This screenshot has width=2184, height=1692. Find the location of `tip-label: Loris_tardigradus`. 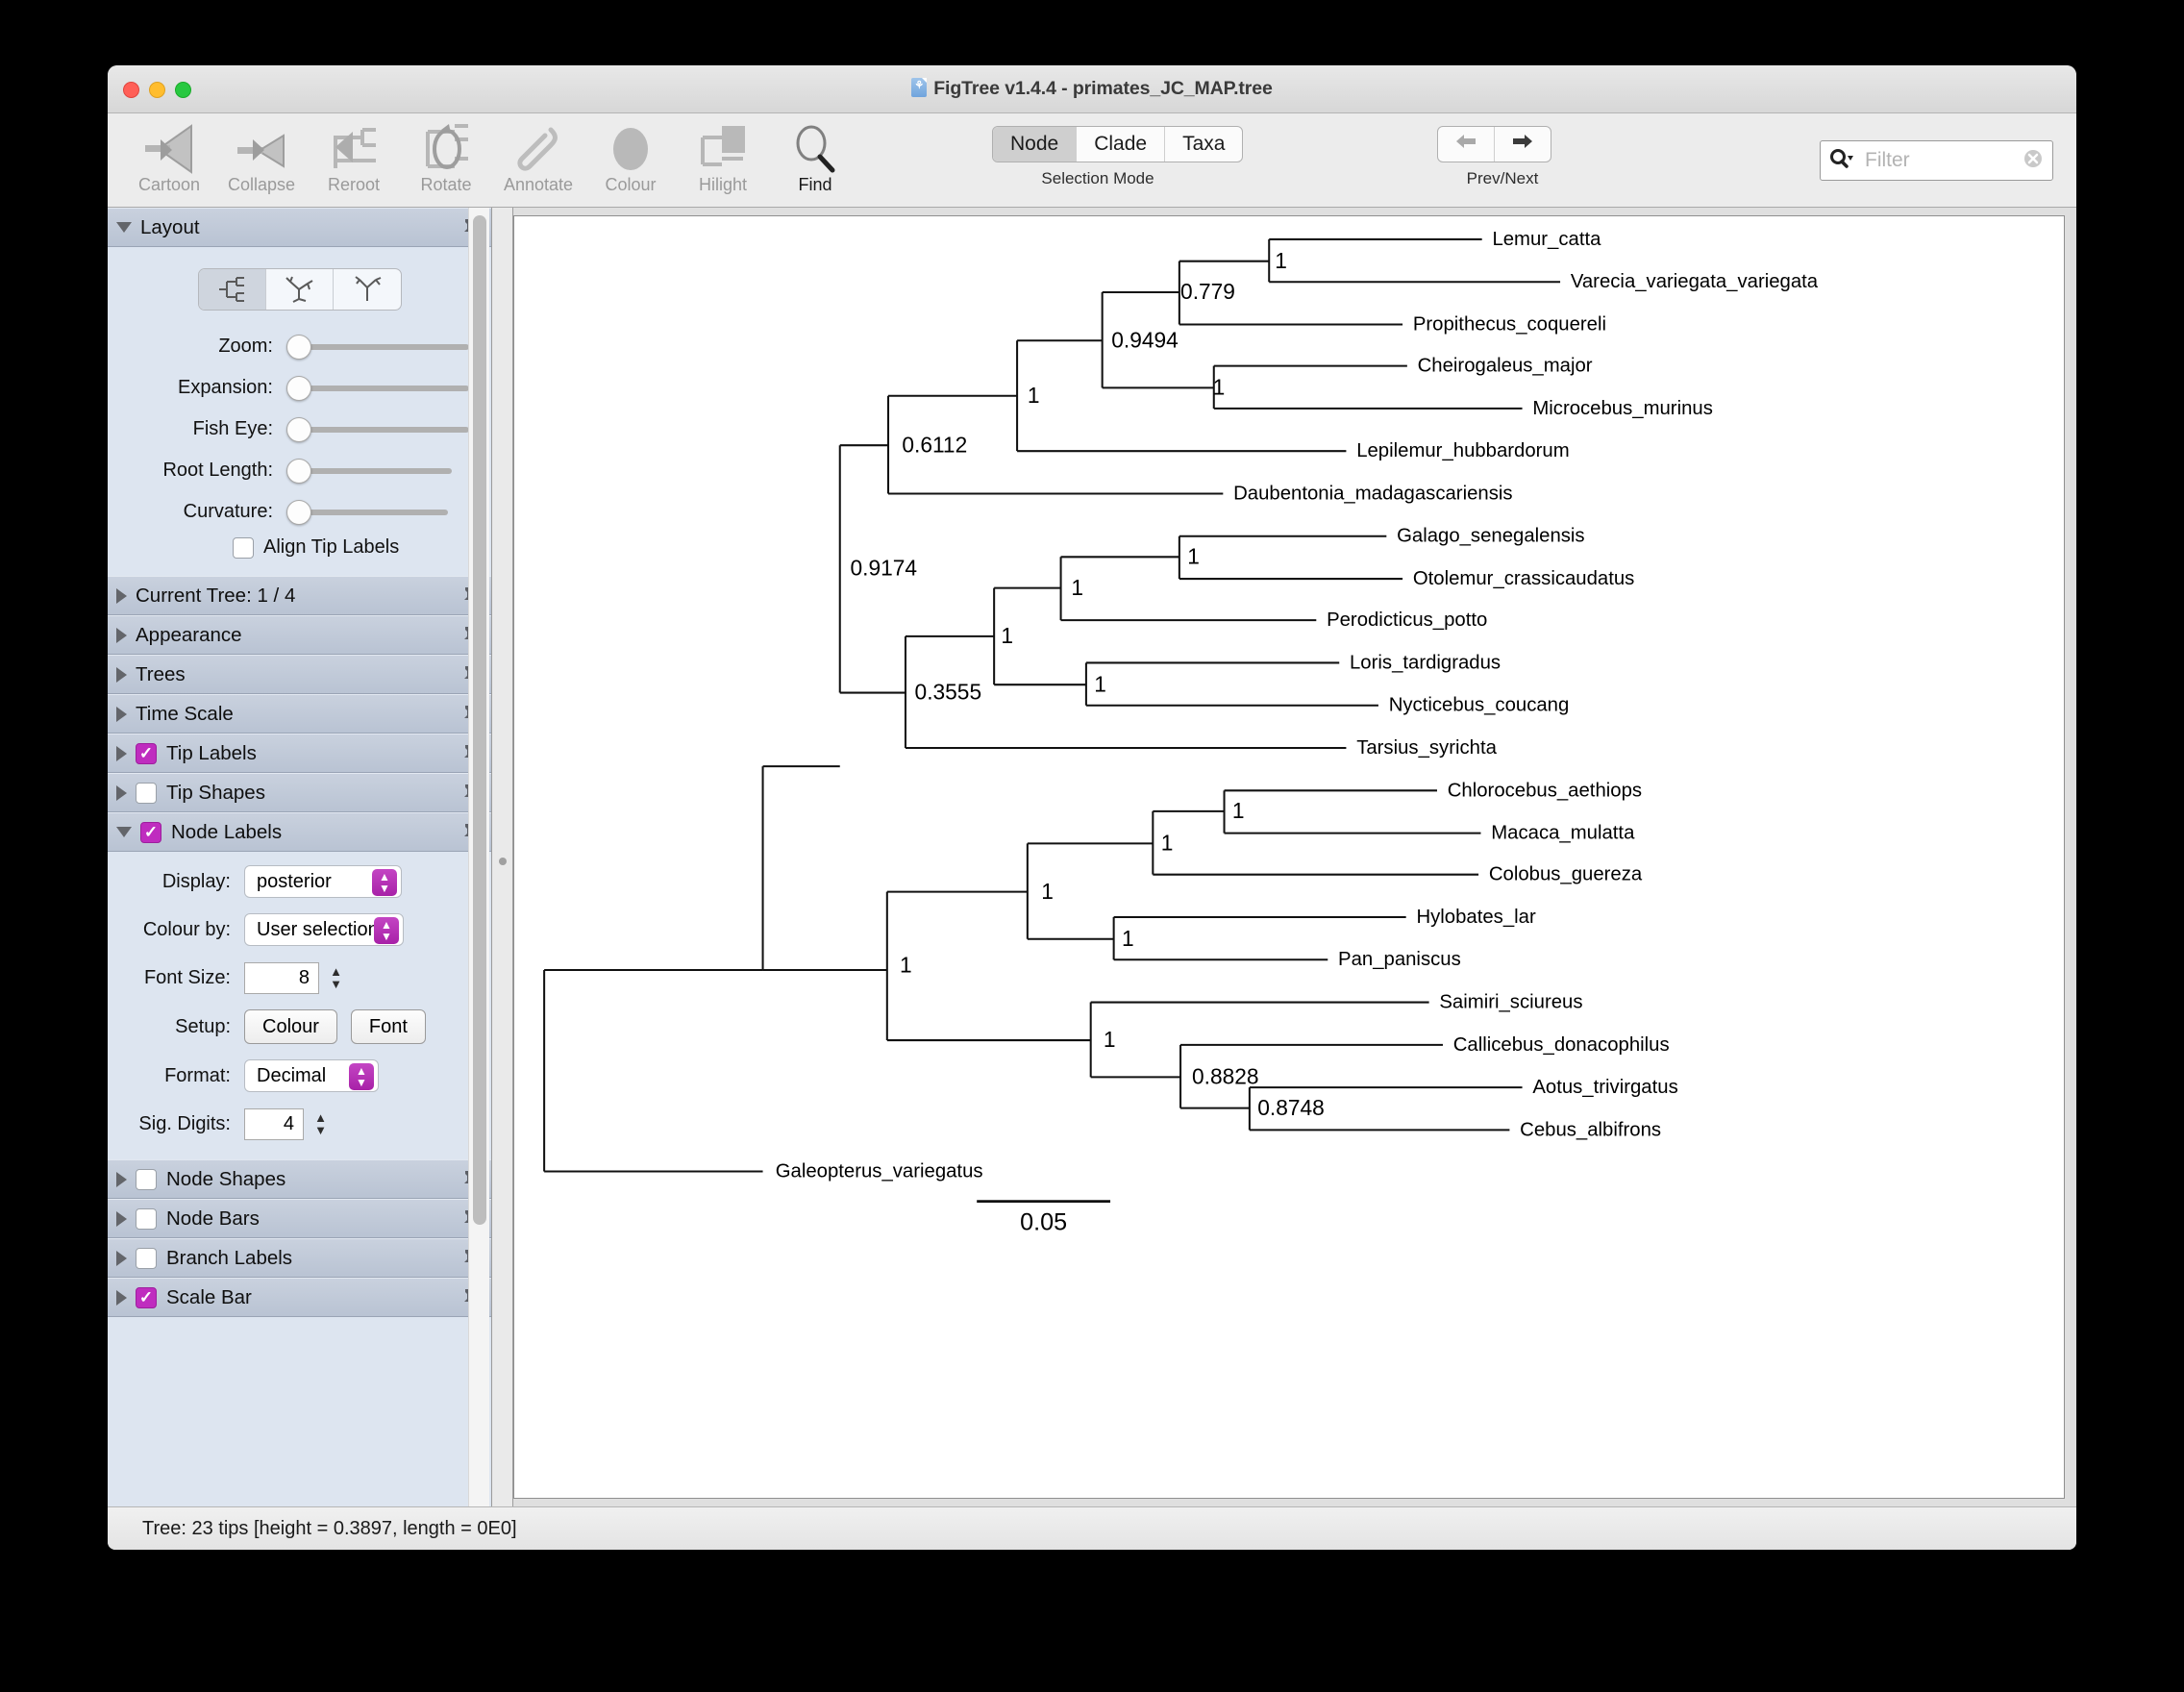

tip-label: Loris_tardigradus is located at coordinates (1426, 662).